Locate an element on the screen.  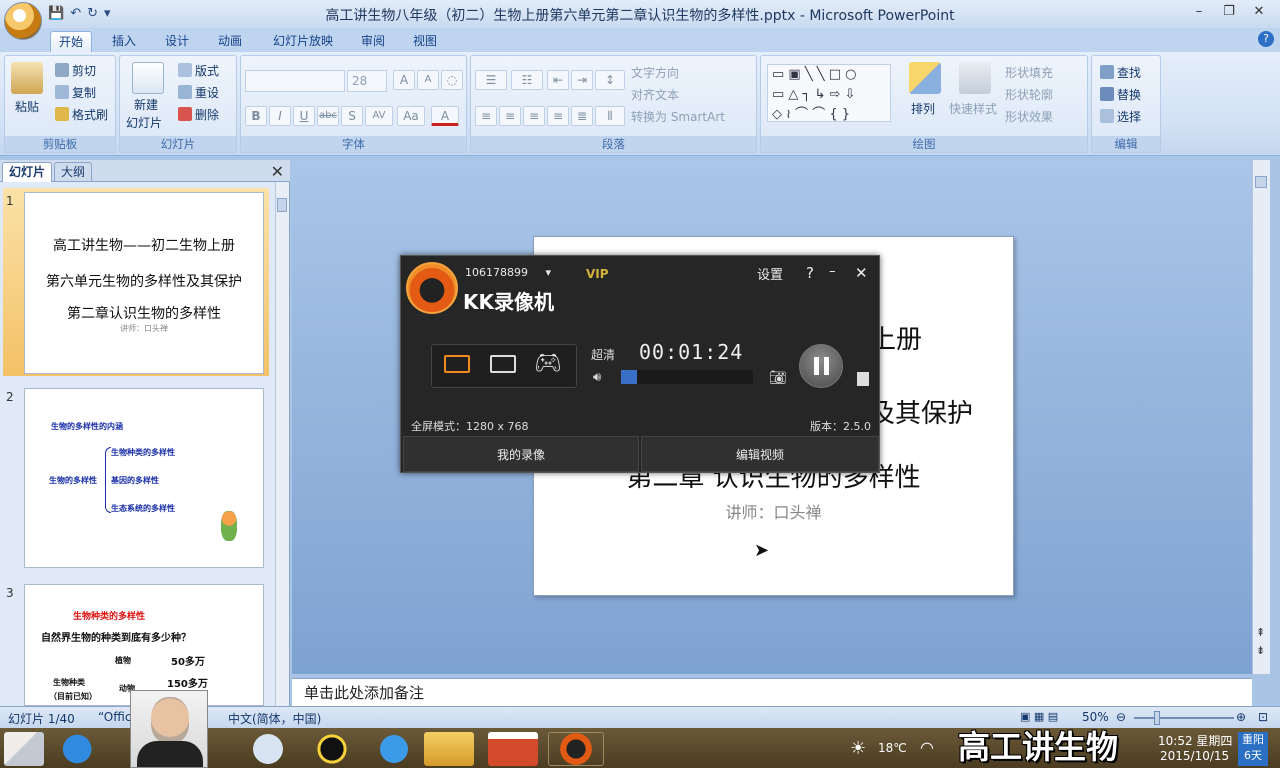
tab-slides: 幻灯片 is located at coordinates (27, 172).